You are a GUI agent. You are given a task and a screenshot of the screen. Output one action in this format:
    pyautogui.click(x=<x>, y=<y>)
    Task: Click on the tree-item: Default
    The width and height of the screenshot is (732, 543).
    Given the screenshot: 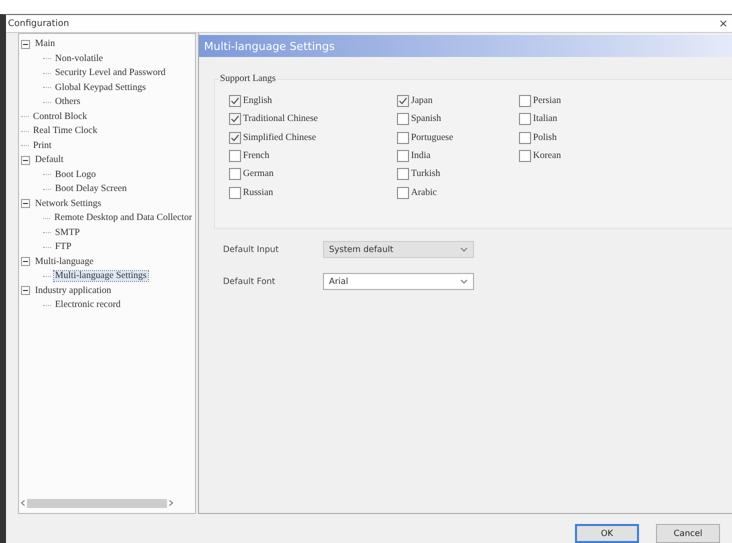 What is the action you would take?
    pyautogui.click(x=49, y=160)
    